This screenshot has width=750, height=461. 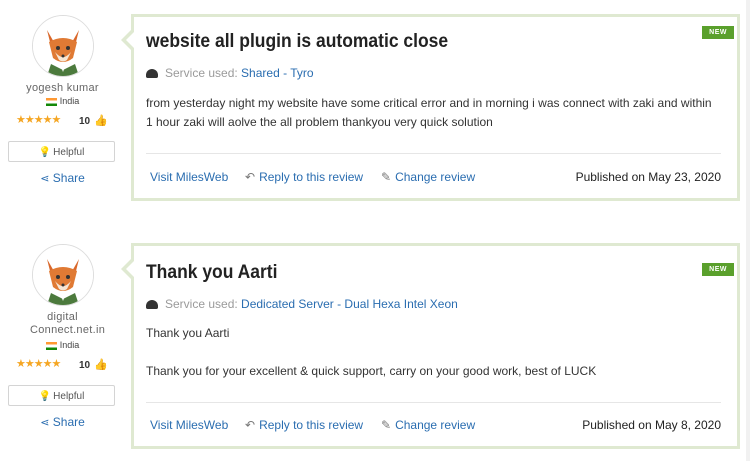 I want to click on india-flag-icon, so click(x=51, y=345).